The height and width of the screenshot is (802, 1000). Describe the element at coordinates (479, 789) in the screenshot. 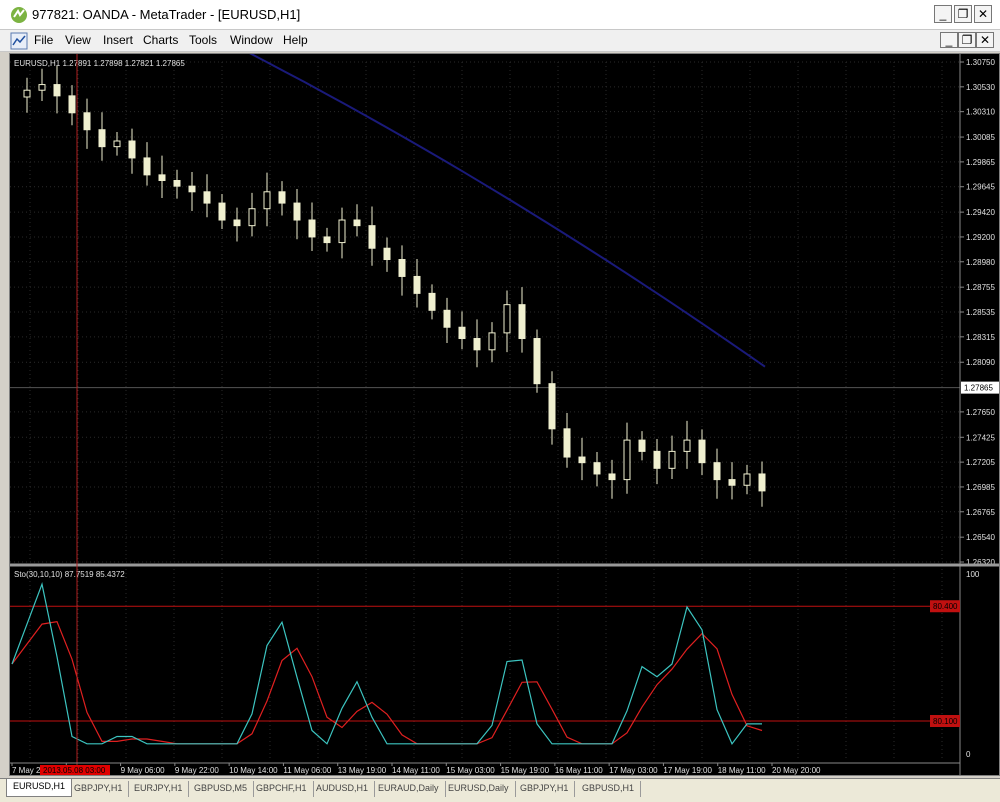

I see `chart-tab-eurusd-daily: EURUSD,Daily` at that location.